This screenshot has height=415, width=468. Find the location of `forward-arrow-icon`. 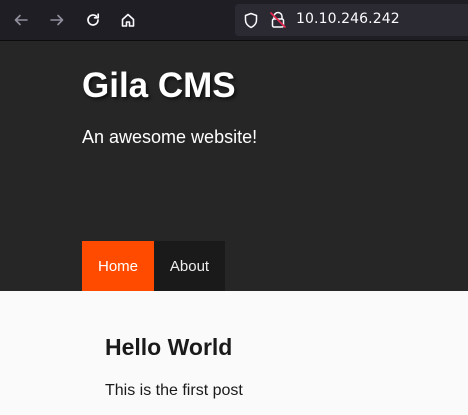

forward-arrow-icon is located at coordinates (57, 20).